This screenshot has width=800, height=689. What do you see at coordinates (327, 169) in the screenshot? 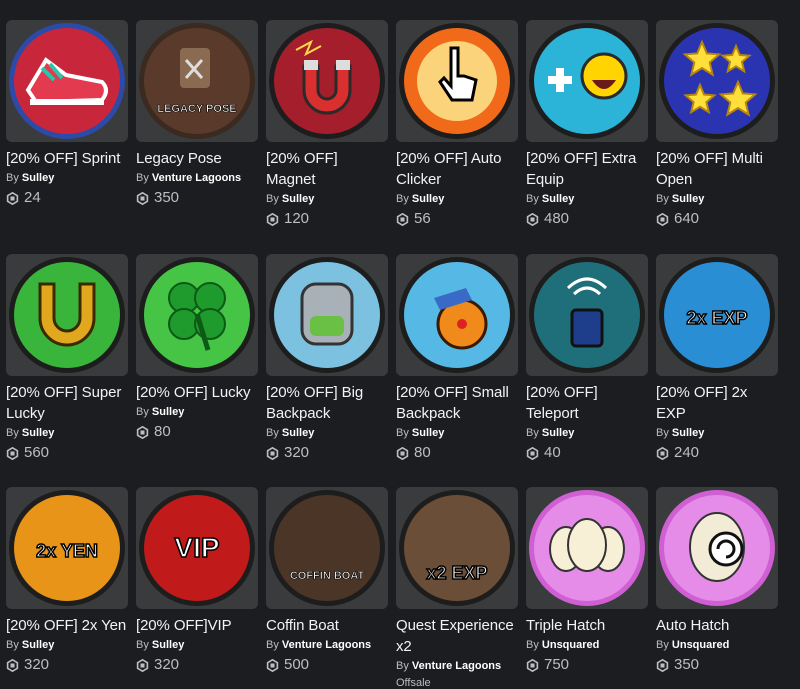
I see `item-name: [20% OFF] Magnet` at bounding box center [327, 169].